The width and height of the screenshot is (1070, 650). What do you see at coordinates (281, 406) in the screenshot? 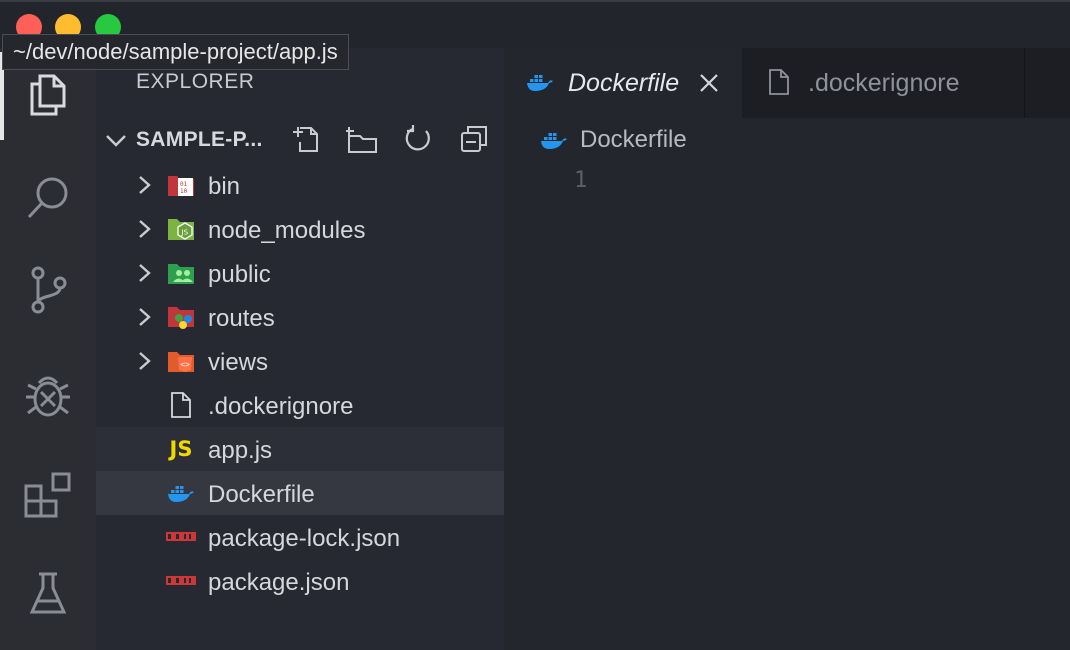
I see `tree-item-label: .dockerignore` at bounding box center [281, 406].